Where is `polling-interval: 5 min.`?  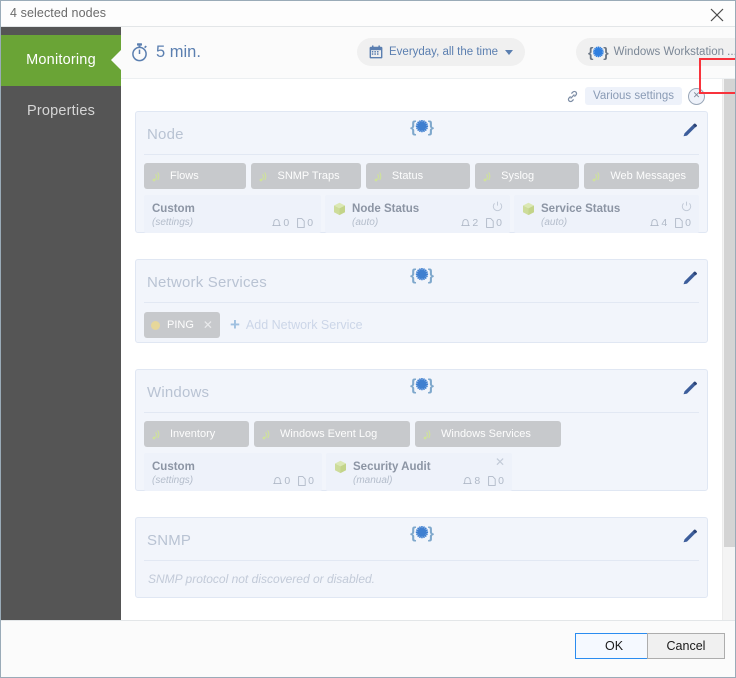
polling-interval: 5 min. is located at coordinates (165, 52).